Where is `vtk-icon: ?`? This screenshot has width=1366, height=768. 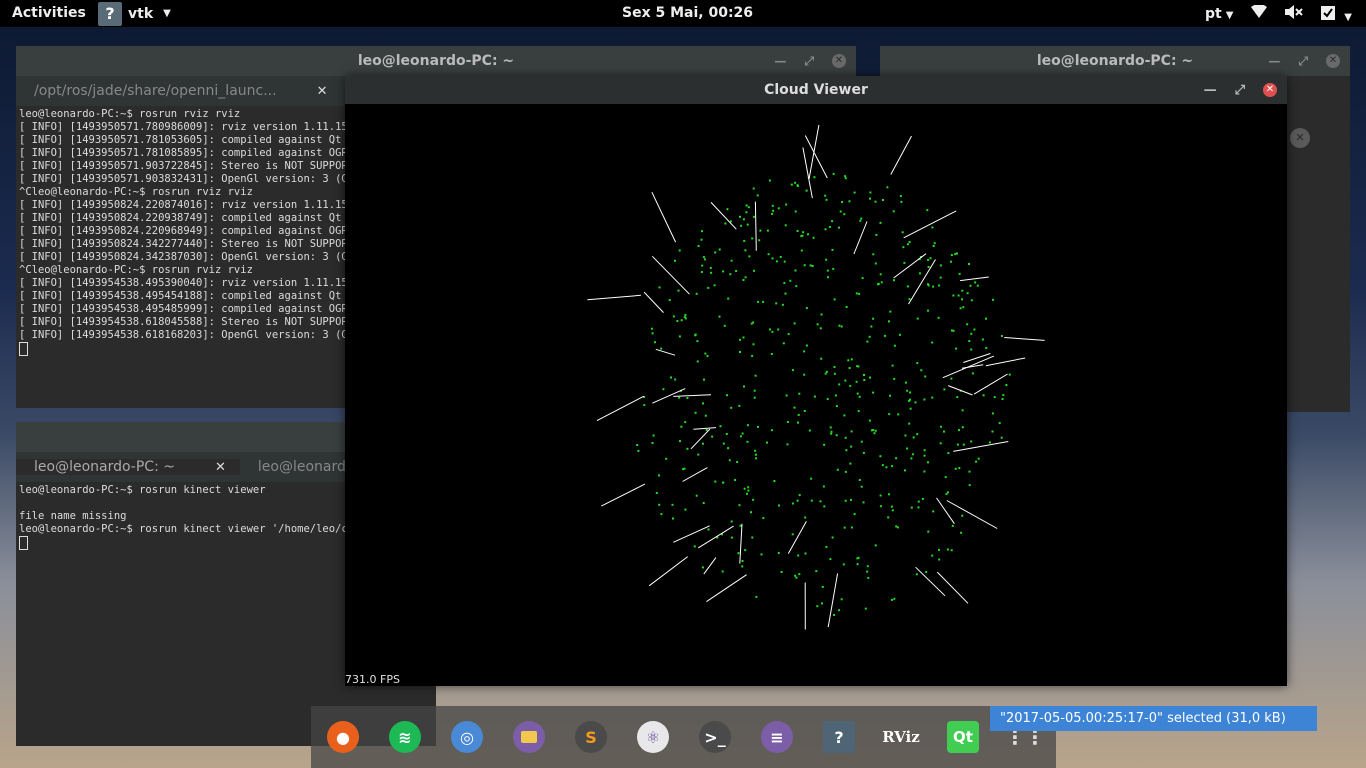 vtk-icon: ? is located at coordinates (839, 737).